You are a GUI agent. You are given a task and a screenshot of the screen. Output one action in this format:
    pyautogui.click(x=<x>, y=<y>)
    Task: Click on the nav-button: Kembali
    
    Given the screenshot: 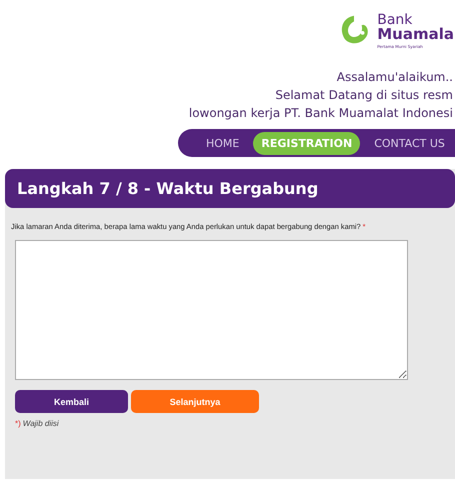 What is the action you would take?
    pyautogui.click(x=71, y=401)
    